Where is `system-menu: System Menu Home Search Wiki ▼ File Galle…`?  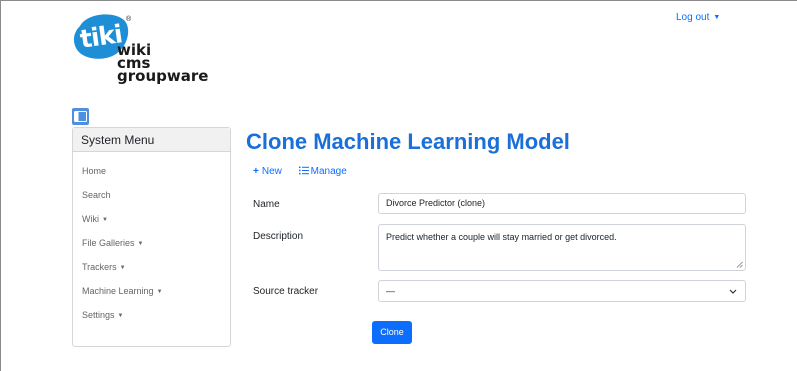 system-menu: System Menu Home Search Wiki ▼ File Galle… is located at coordinates (151, 237).